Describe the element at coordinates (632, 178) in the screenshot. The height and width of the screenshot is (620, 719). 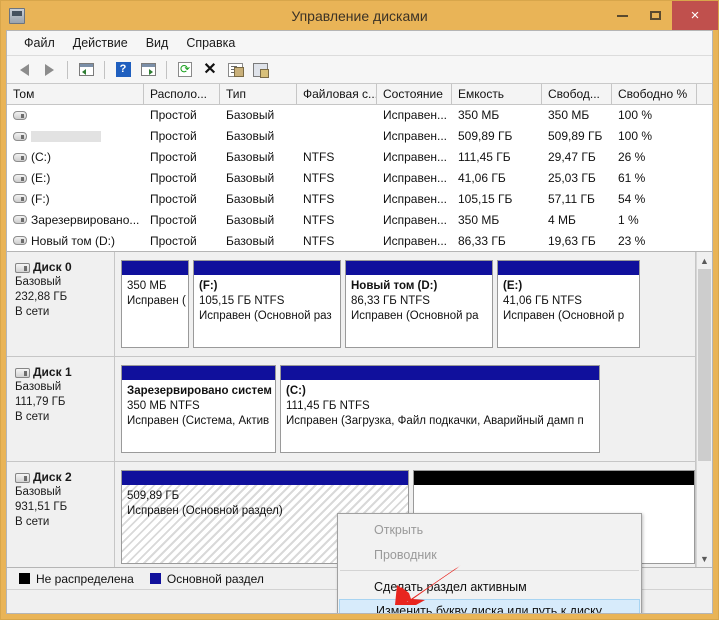
I see `row-free-pct: 61 %` at that location.